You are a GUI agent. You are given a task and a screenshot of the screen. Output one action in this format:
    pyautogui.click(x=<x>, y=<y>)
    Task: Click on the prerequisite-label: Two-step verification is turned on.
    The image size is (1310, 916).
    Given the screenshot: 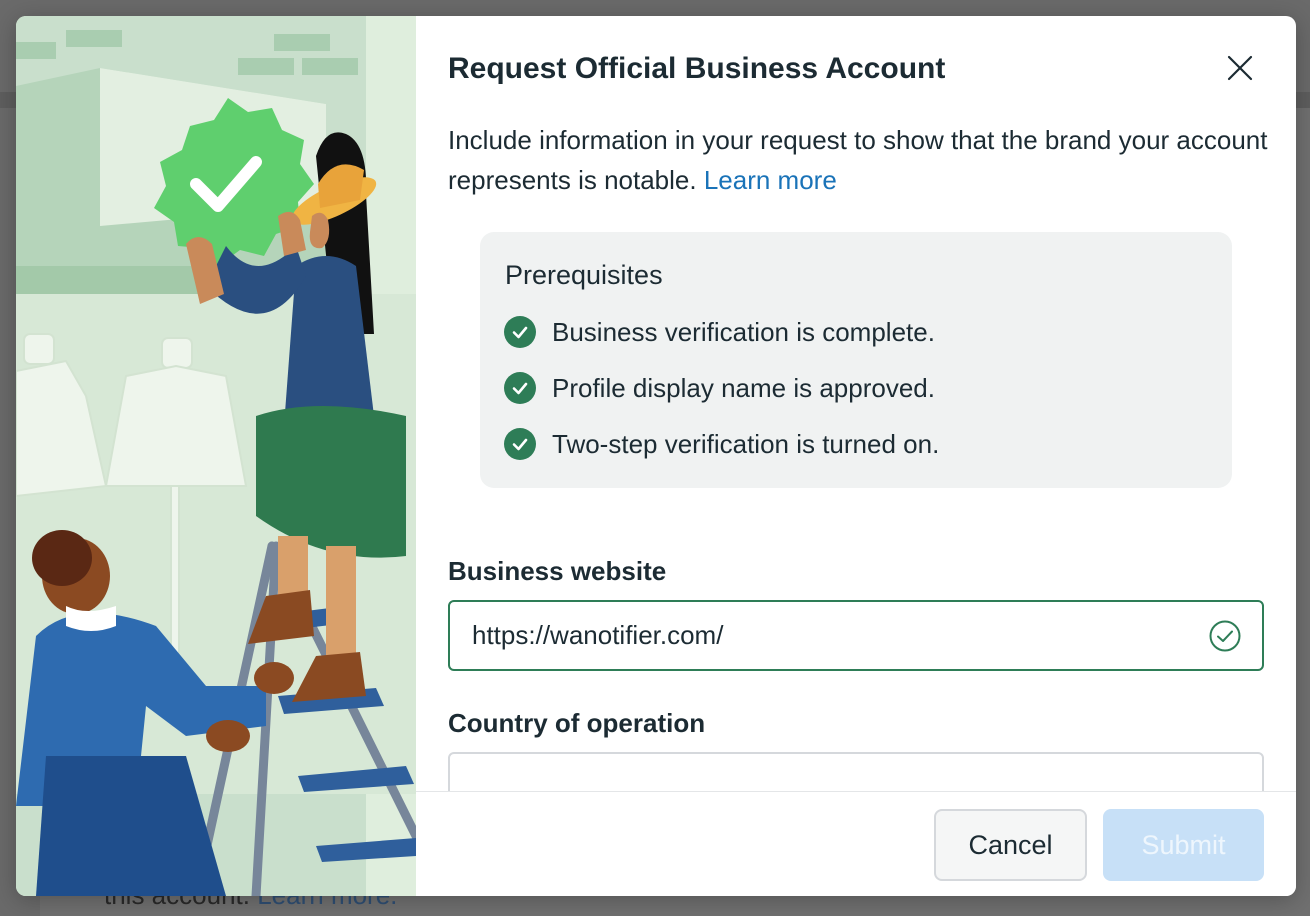 What is the action you would take?
    pyautogui.click(x=746, y=443)
    